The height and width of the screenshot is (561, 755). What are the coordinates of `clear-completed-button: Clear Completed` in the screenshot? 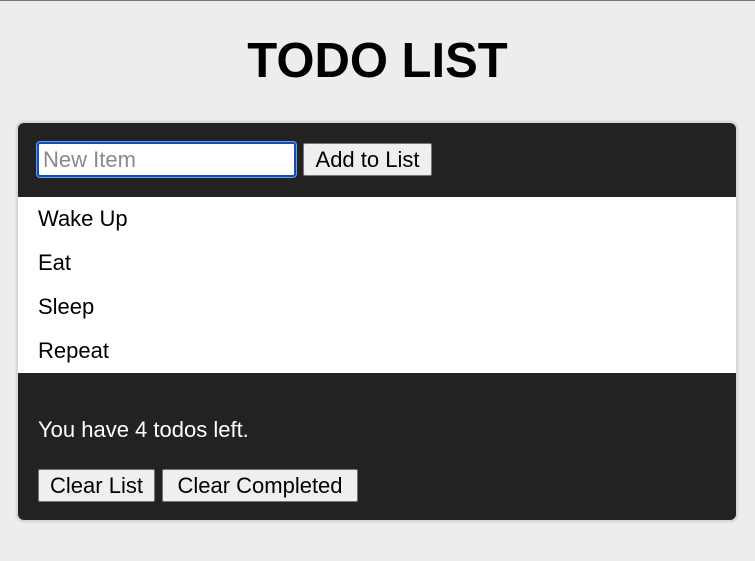 It's located at (260, 485).